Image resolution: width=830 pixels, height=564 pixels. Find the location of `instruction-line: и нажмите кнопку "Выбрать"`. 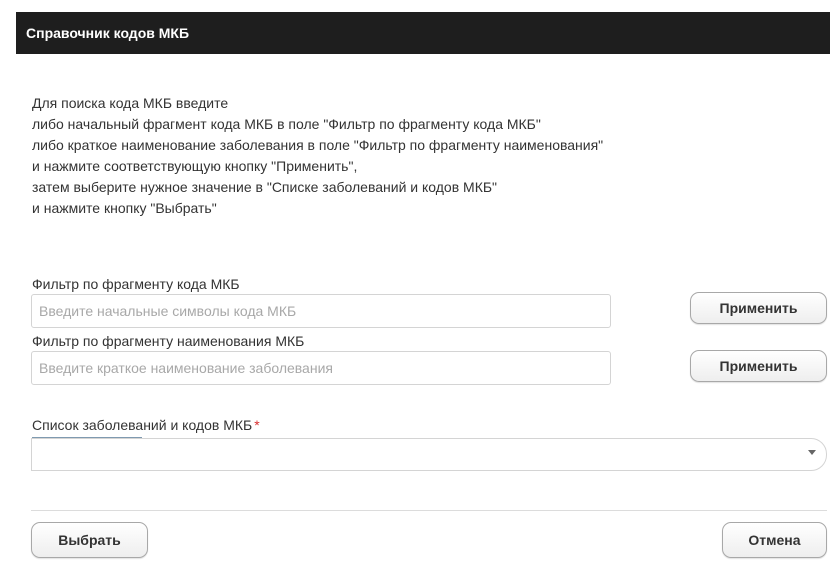

instruction-line: и нажмите кнопку "Выбрать" is located at coordinates (124, 208).